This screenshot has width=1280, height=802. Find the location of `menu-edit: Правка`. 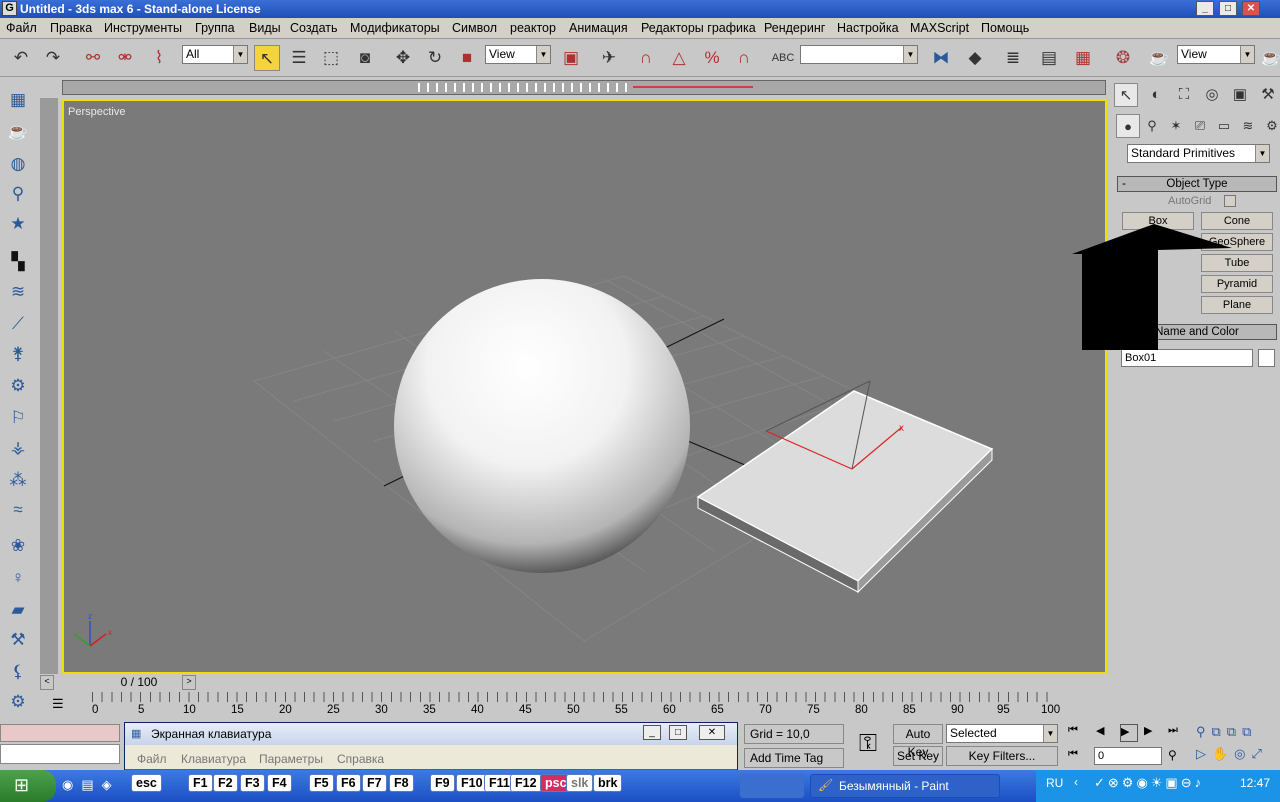

menu-edit: Правка is located at coordinates (71, 28).